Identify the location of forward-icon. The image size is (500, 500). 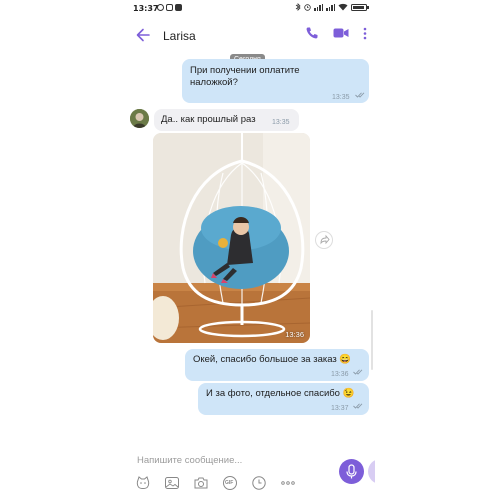
(325, 239).